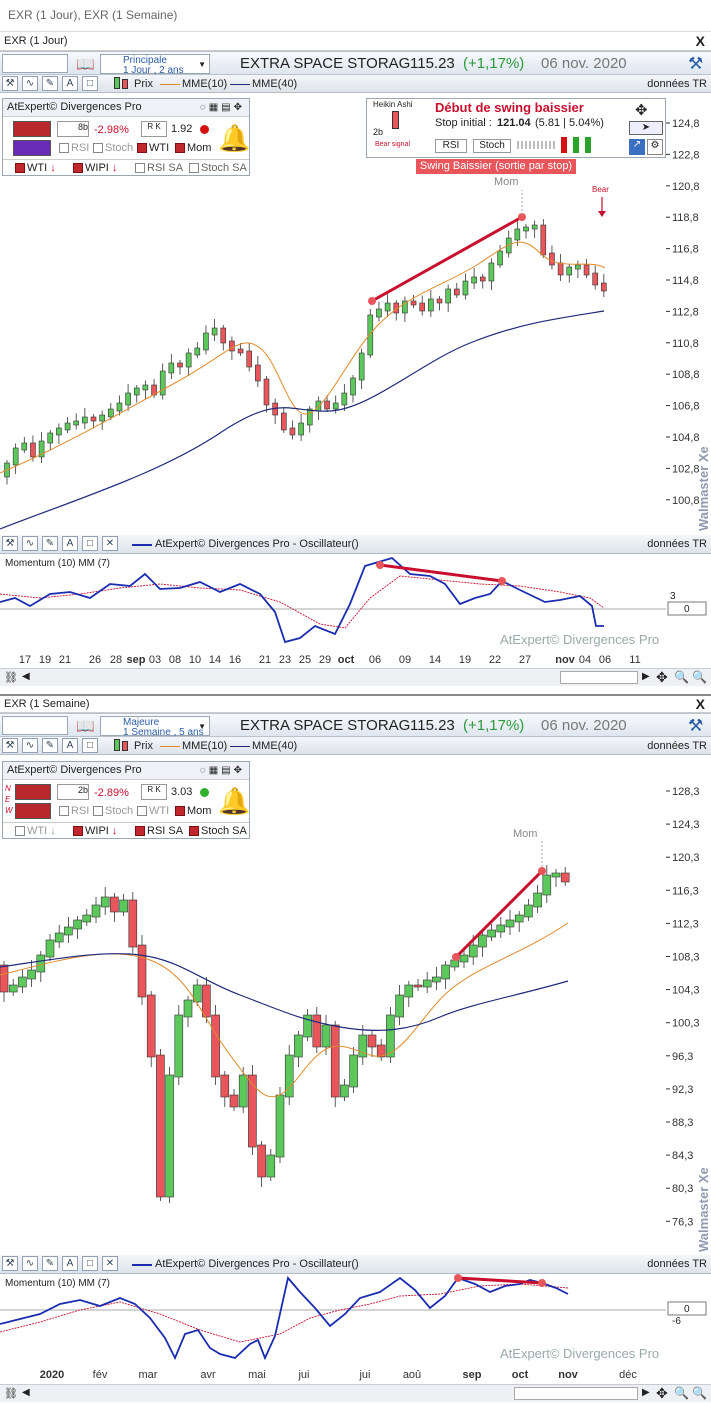  I want to click on bottom-close-button: X, so click(700, 704).